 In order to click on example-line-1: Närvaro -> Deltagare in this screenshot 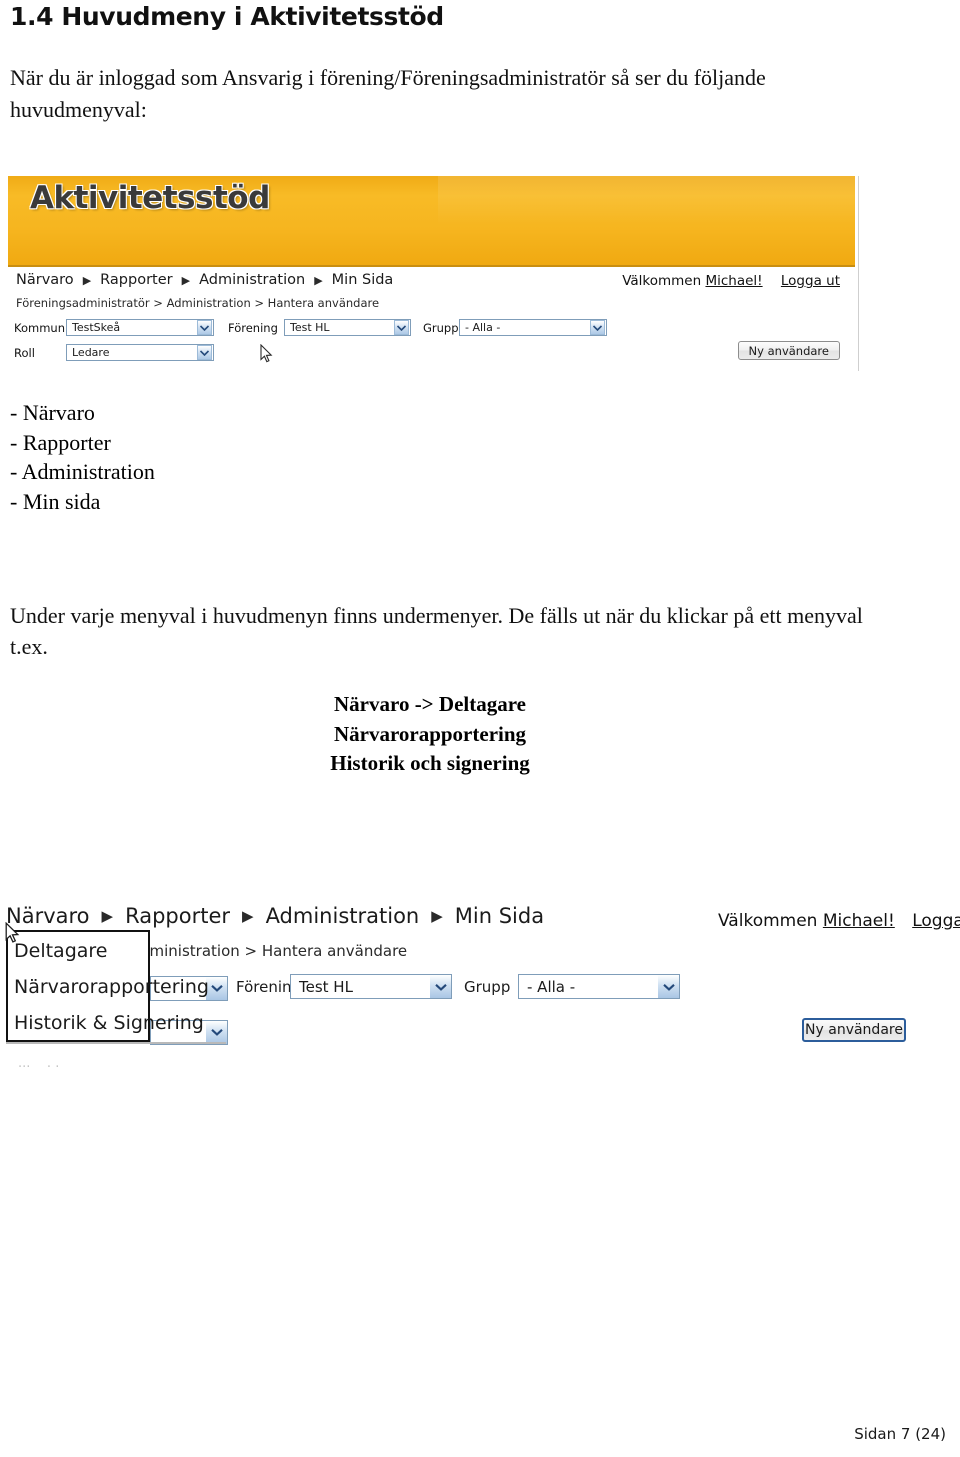, I will do `click(430, 704)`.